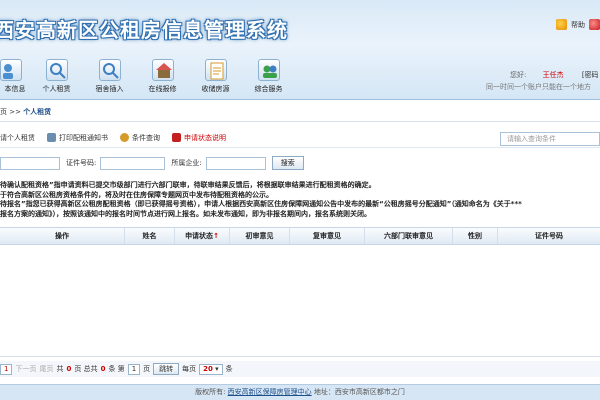  What do you see at coordinates (549, 236) in the screenshot?
I see `col-id-number: 证件号码` at bounding box center [549, 236].